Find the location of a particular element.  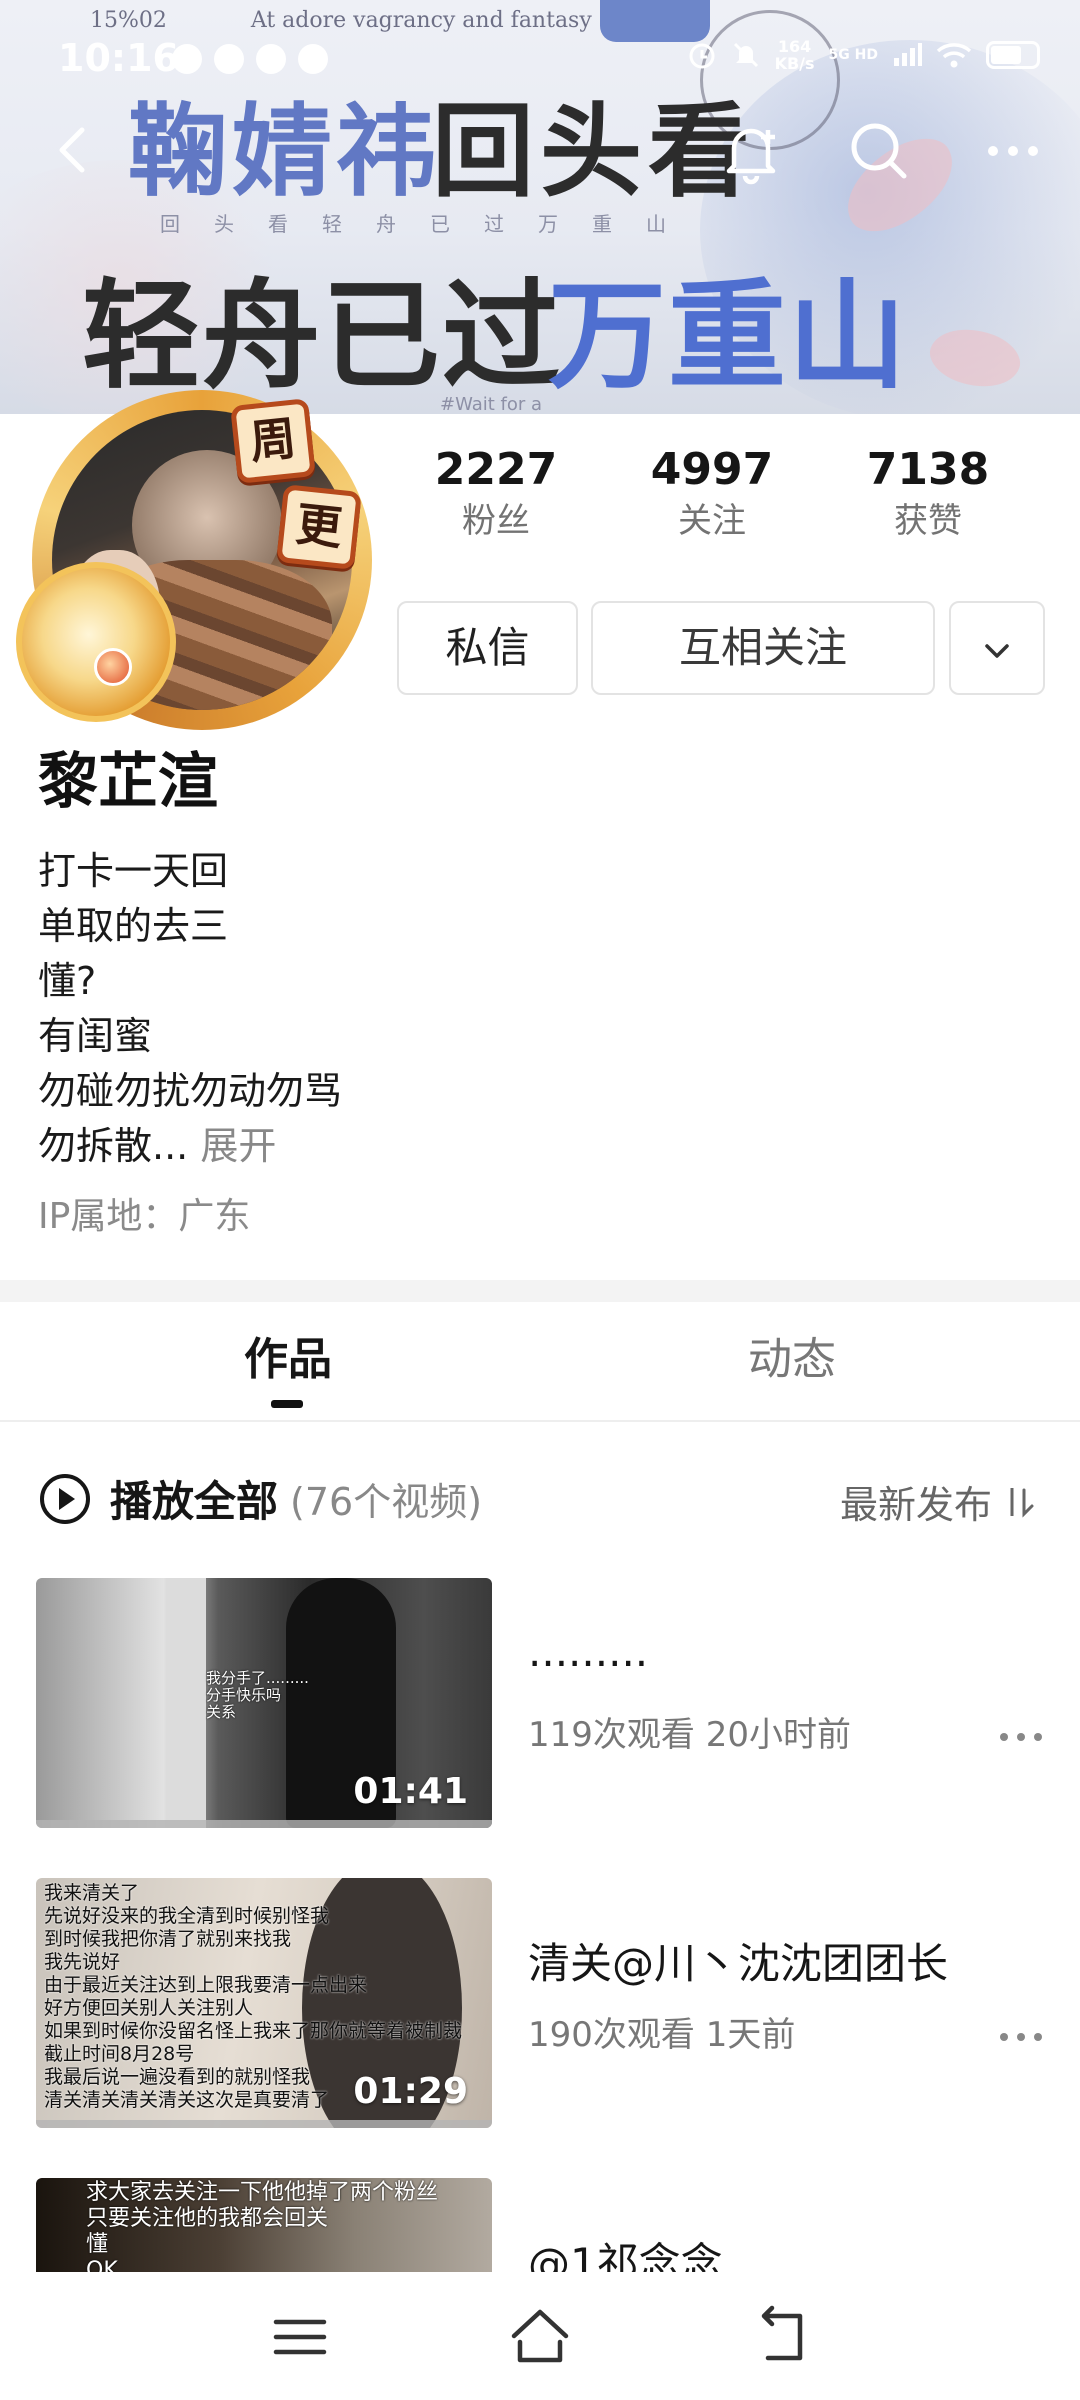

video-meta: 119次观看 20小时前 is located at coordinates (689, 1735).